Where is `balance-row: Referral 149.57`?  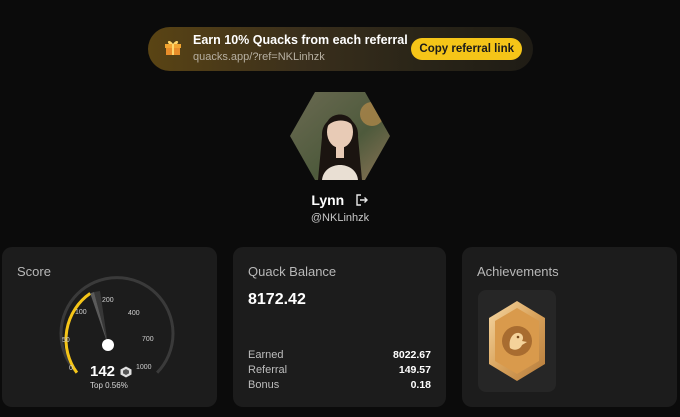 balance-row: Referral 149.57 is located at coordinates (339, 370).